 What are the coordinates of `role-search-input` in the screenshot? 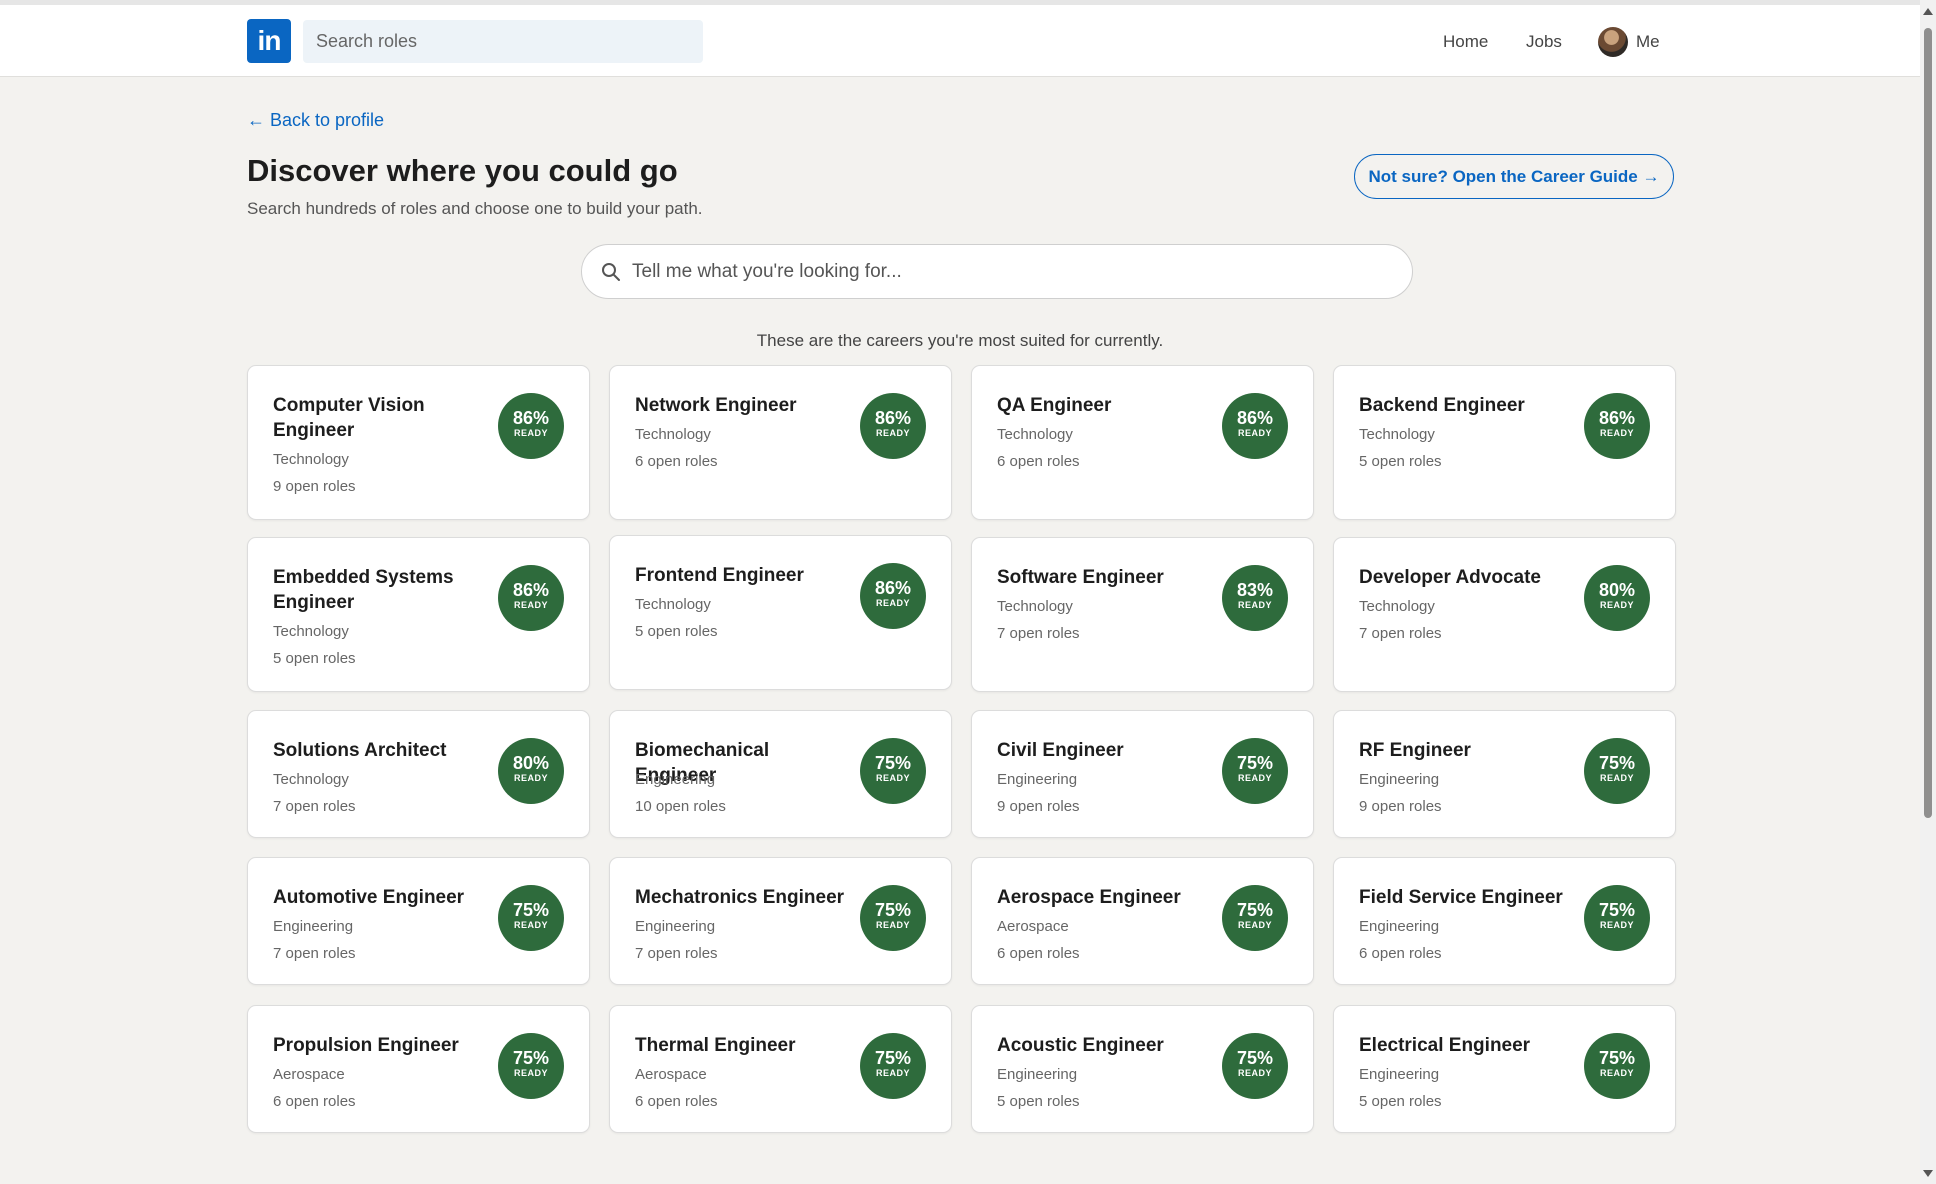 It's located at (1012, 271).